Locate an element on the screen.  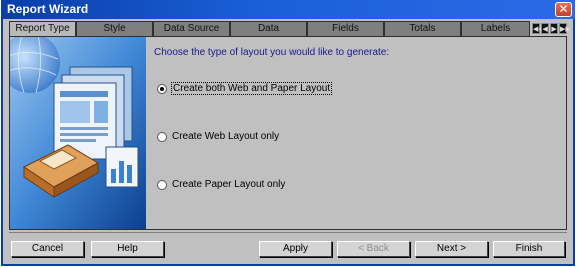
finish-button: Finish is located at coordinates (529, 249).